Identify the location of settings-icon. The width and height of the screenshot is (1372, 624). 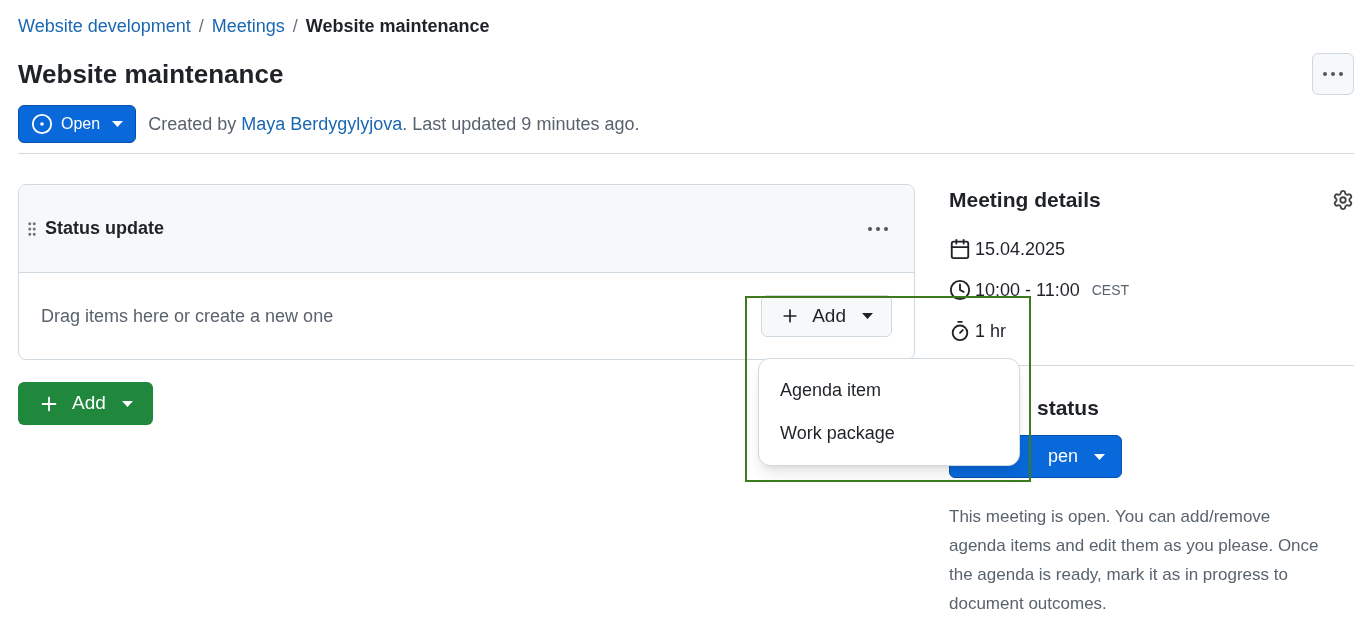
(1343, 199).